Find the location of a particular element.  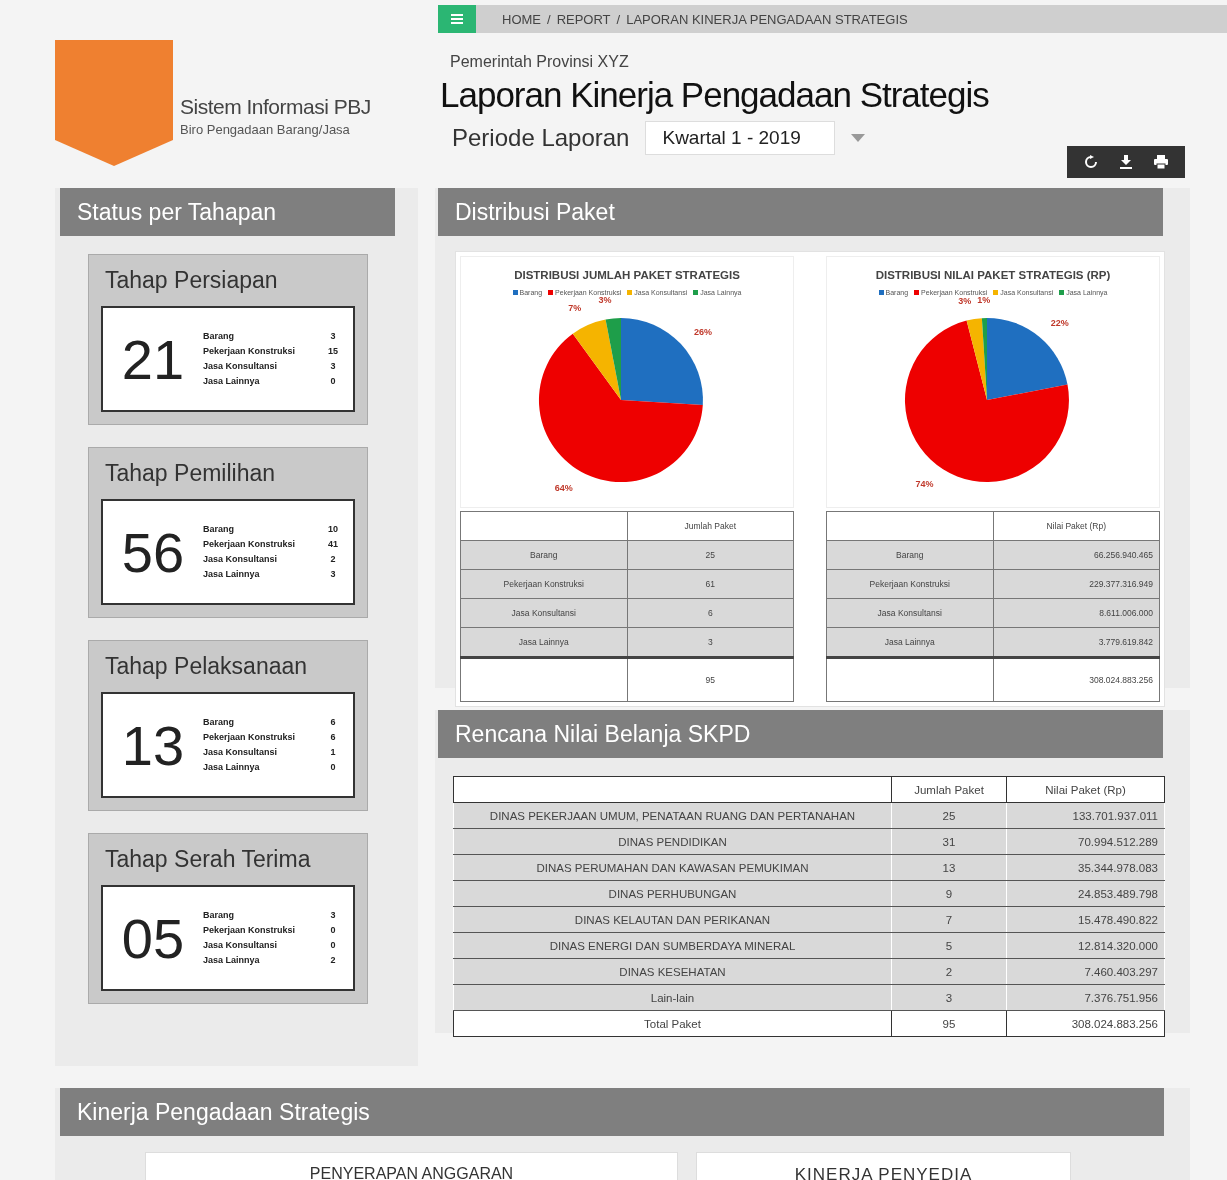

table-cell: 3.779.619.842 is located at coordinates (1076, 642).